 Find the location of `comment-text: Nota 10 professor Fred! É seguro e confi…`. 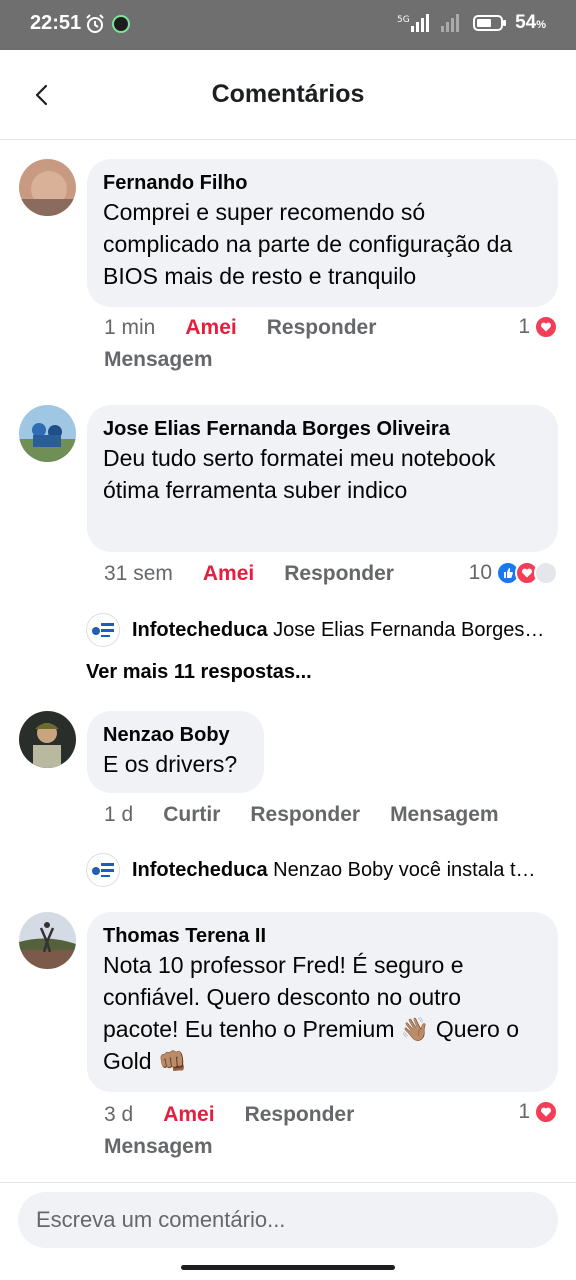

comment-text: Nota 10 professor Fred! É seguro e confi… is located at coordinates (311, 1013).